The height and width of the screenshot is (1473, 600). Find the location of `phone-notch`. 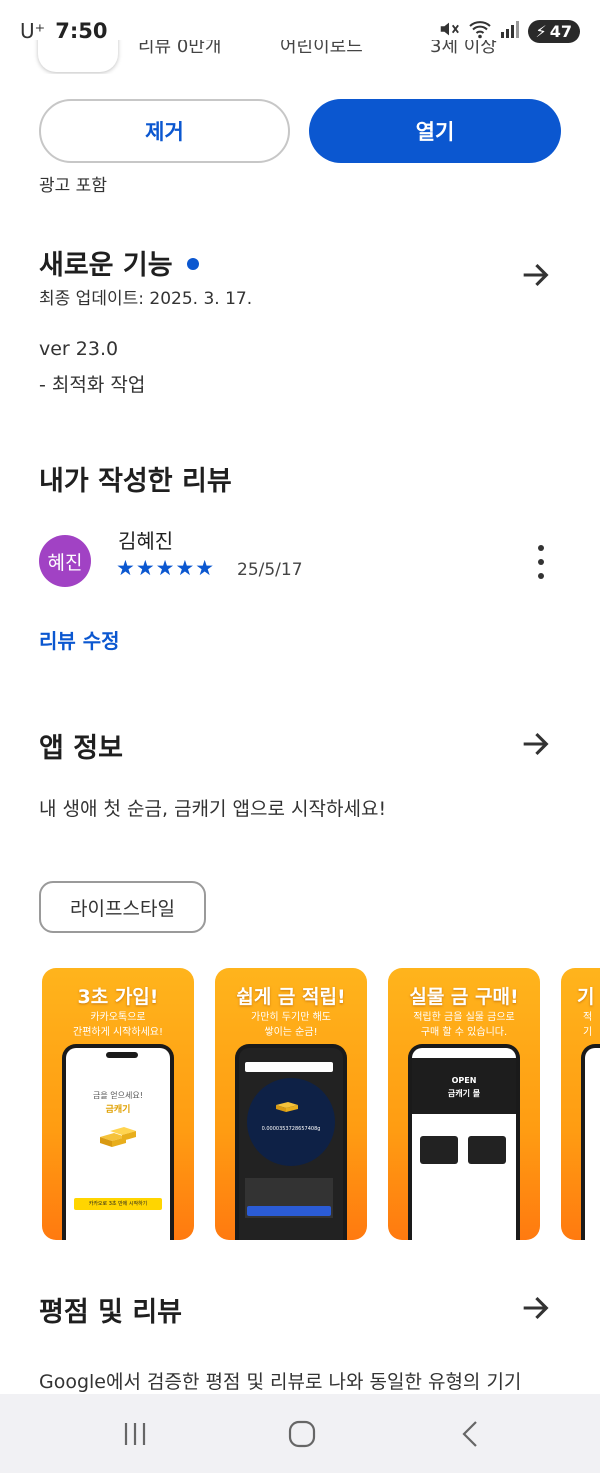

phone-notch is located at coordinates (122, 1055).